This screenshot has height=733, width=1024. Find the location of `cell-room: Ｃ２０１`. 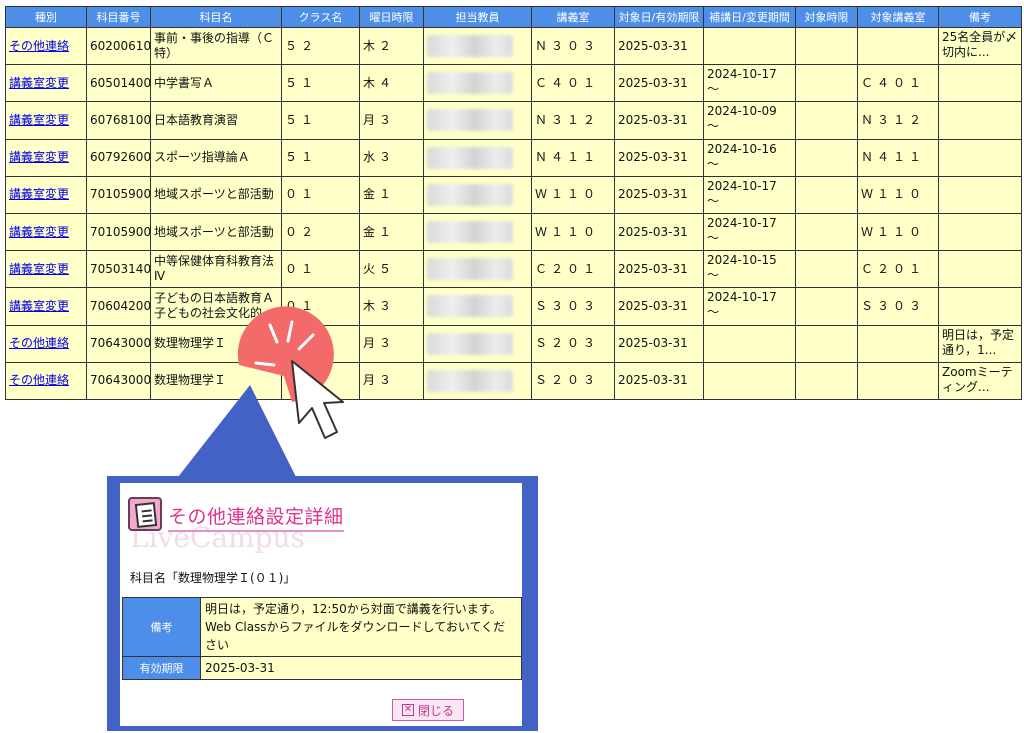

cell-room: Ｃ２０１ is located at coordinates (573, 269).